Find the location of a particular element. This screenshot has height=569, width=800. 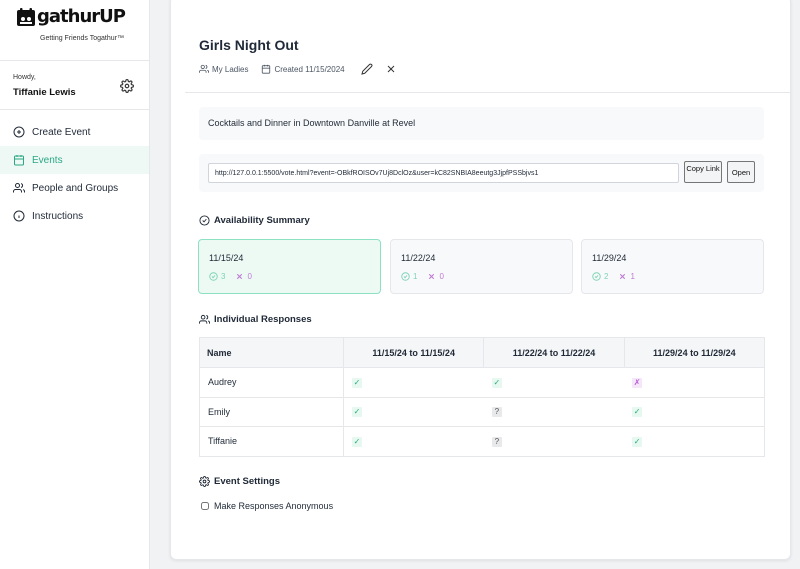

app-logo: gathurUP is located at coordinates (71, 16).